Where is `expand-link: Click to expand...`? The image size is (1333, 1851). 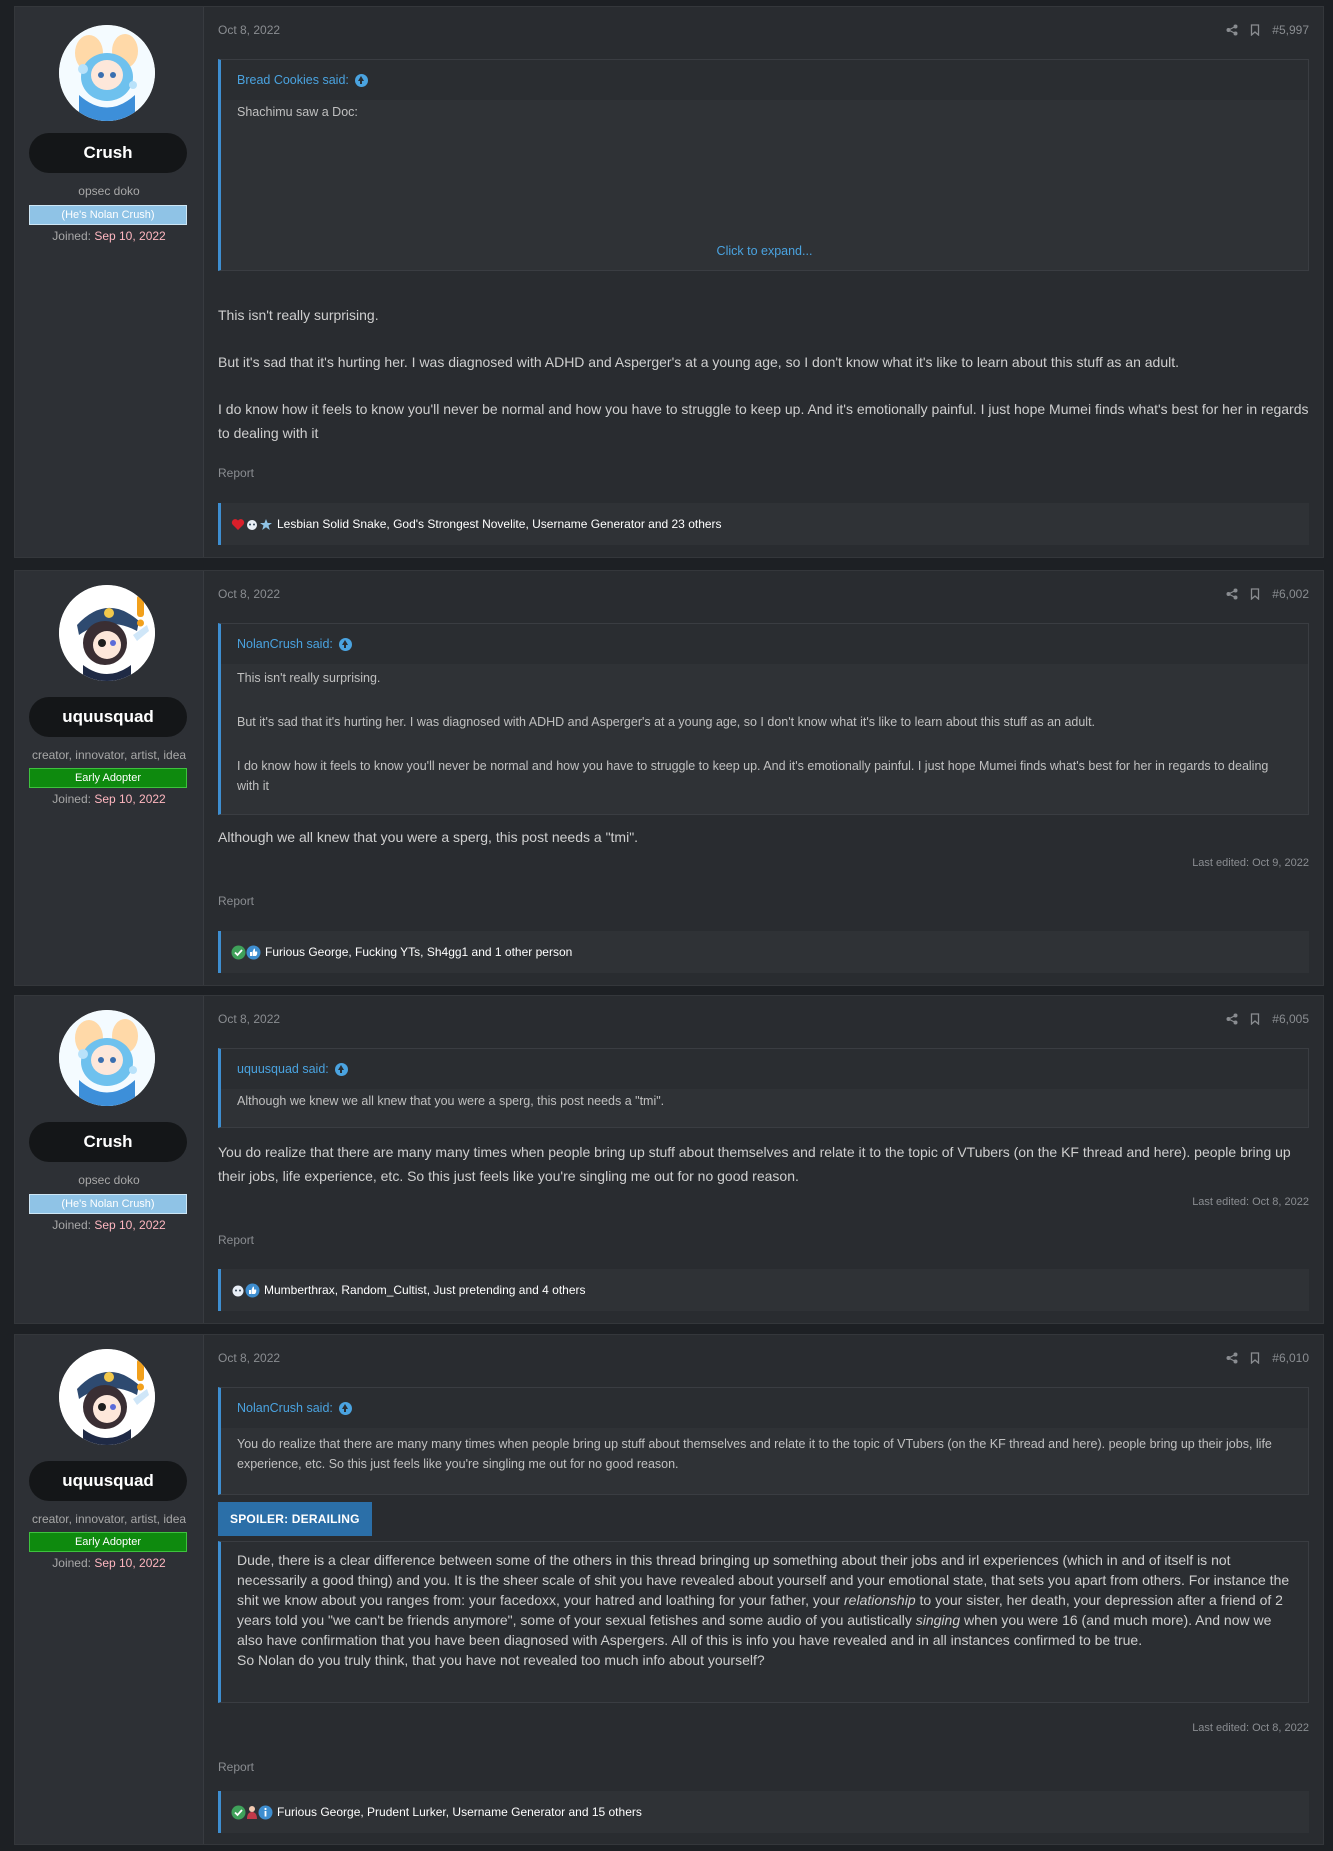
expand-link: Click to expand... is located at coordinates (764, 251).